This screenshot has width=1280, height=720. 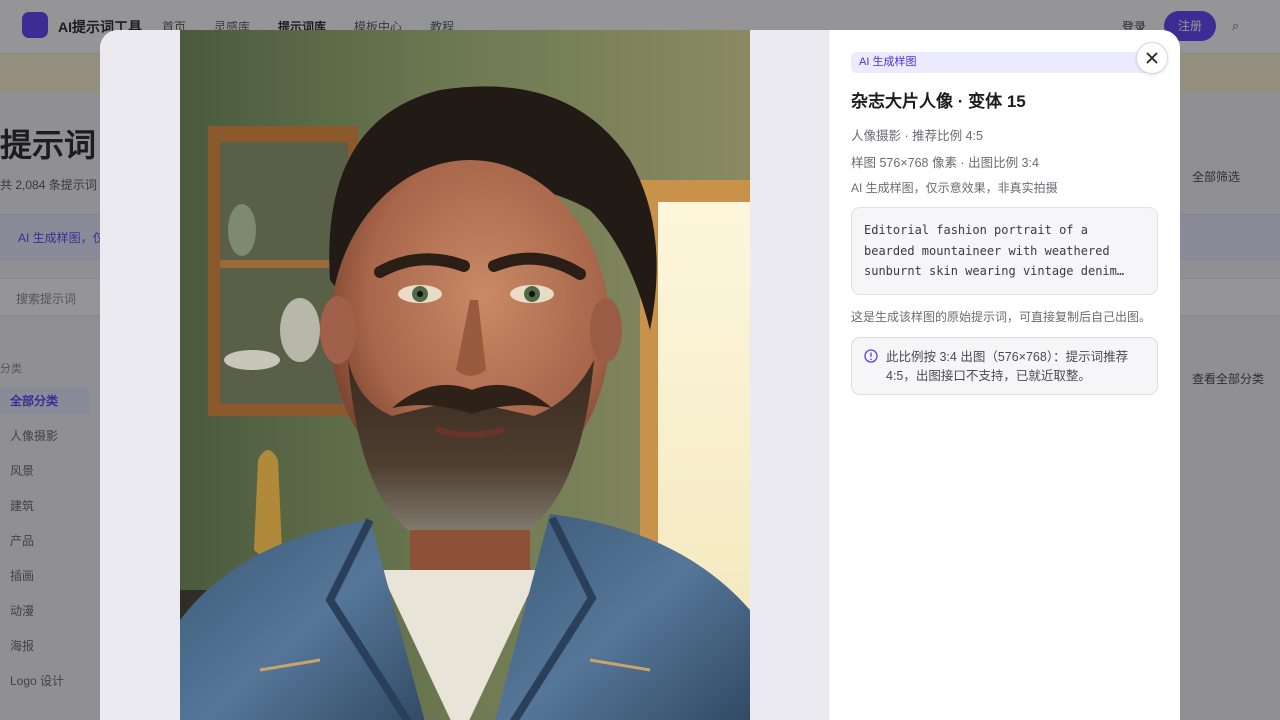 I want to click on prompt-note: 这是生成该样图的原始提示词，可直接复制后自己出图。, so click(x=1001, y=317).